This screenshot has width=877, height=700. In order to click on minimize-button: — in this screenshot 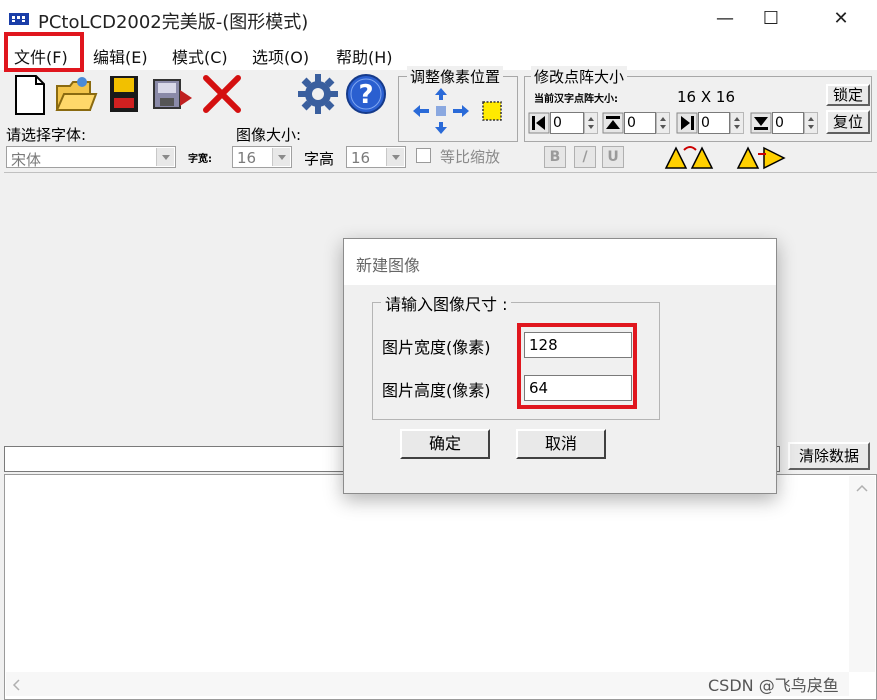, I will do `click(725, 19)`.